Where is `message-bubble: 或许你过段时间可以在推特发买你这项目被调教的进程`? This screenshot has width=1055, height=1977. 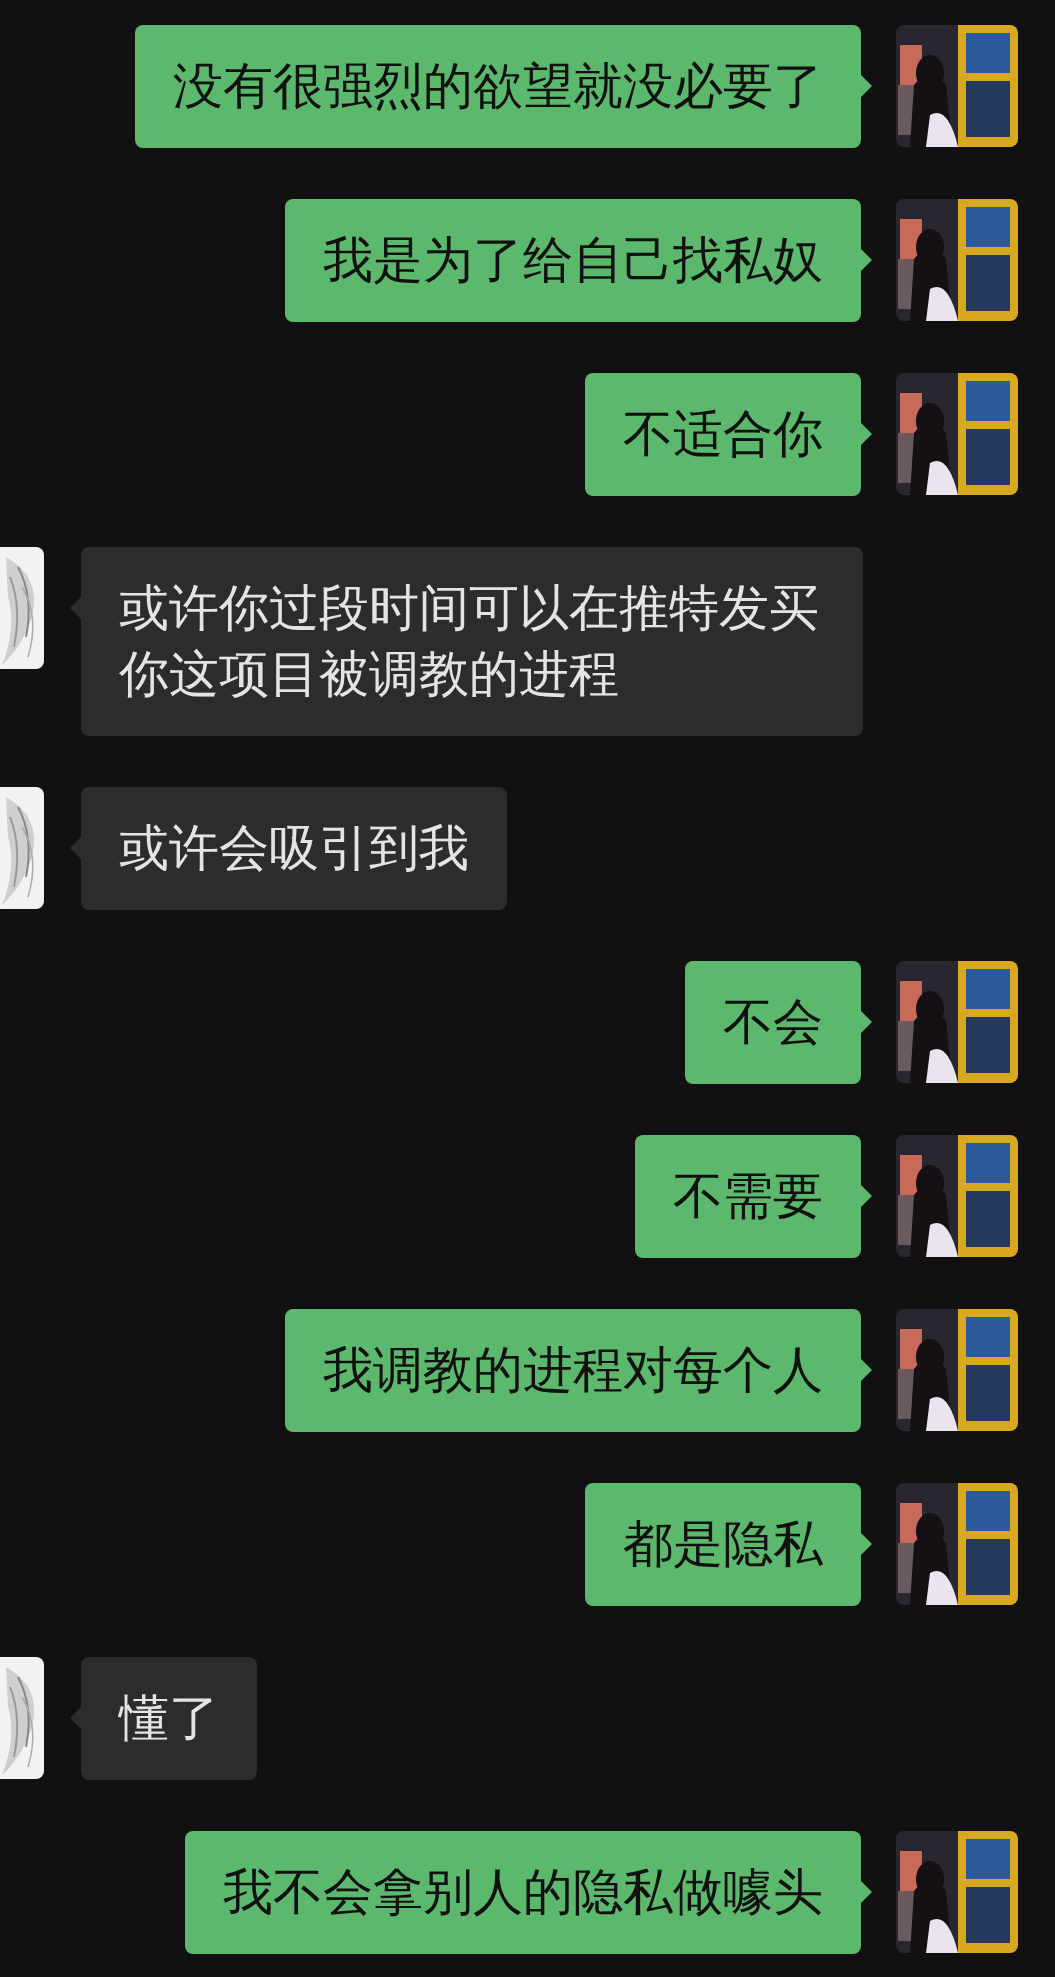 message-bubble: 或许你过段时间可以在推特发买你这项目被调教的进程 is located at coordinates (472, 641).